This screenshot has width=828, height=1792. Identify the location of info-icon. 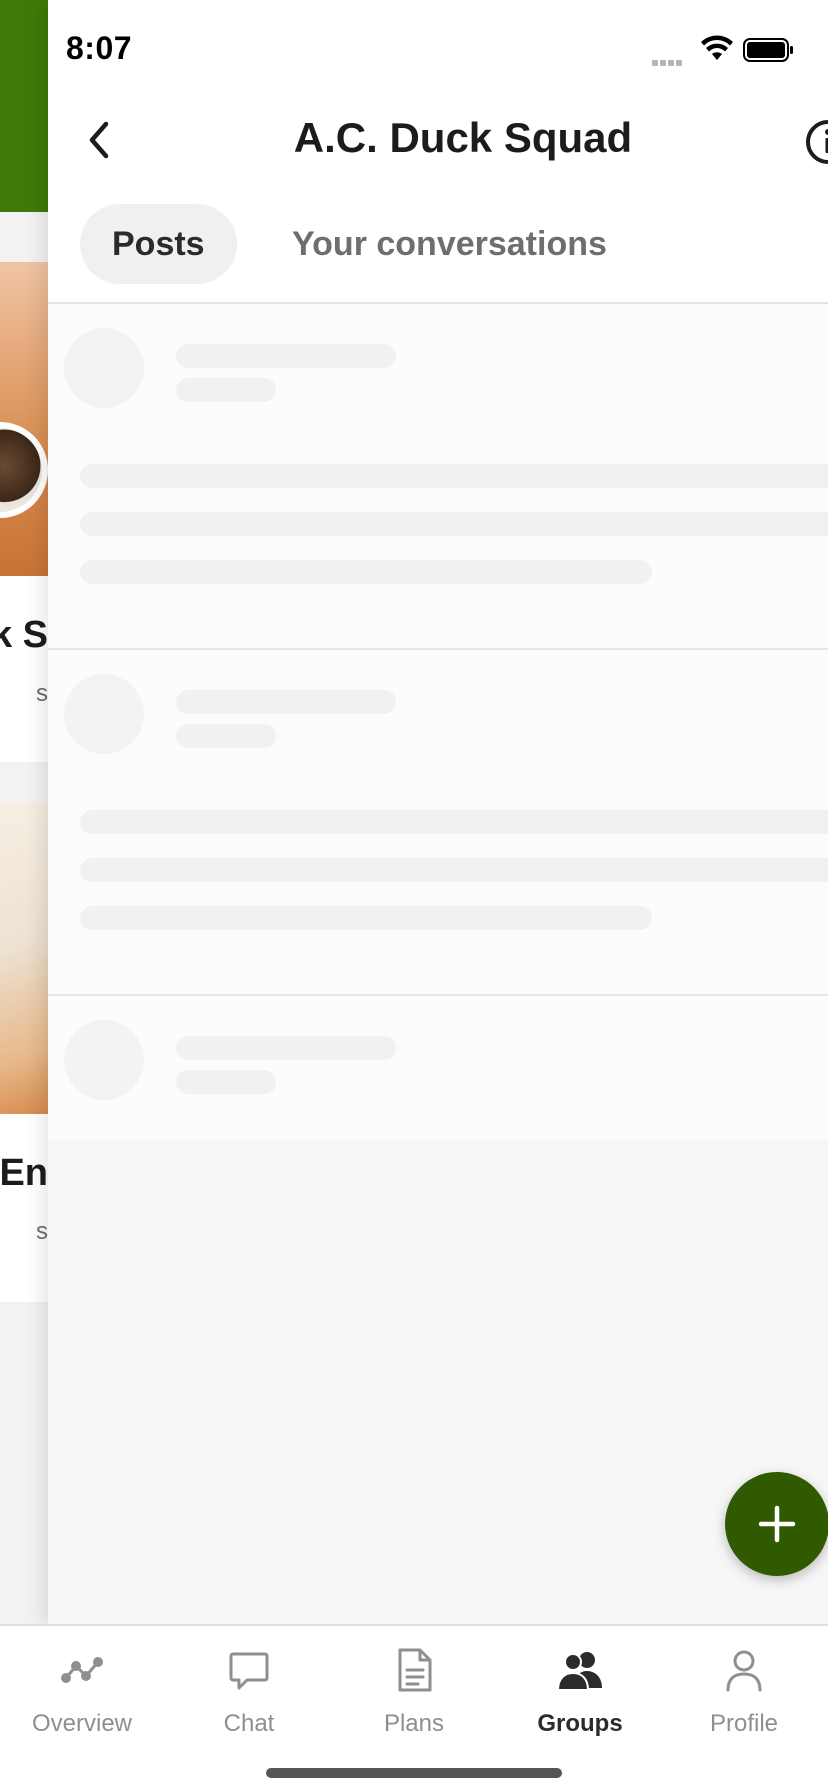
(817, 142).